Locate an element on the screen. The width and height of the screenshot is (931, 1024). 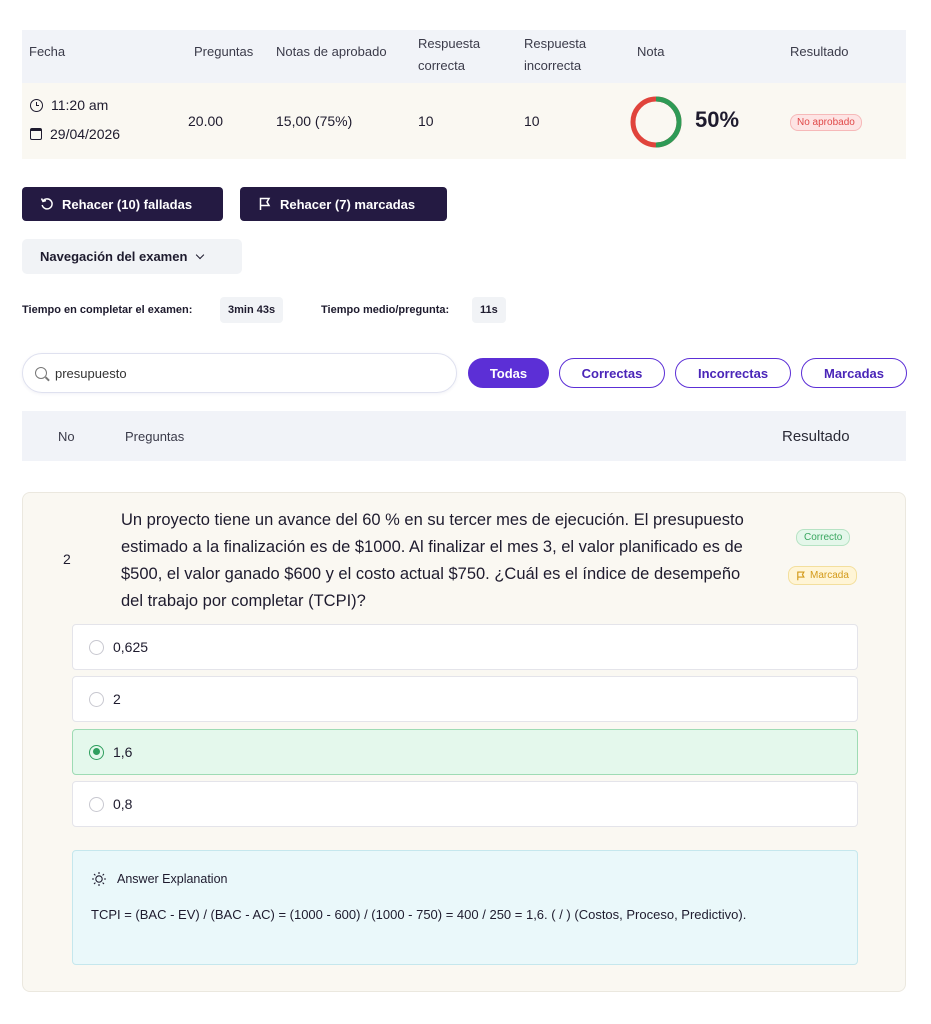
questions-table-header: No Preguntas Resultado is located at coordinates (464, 436).